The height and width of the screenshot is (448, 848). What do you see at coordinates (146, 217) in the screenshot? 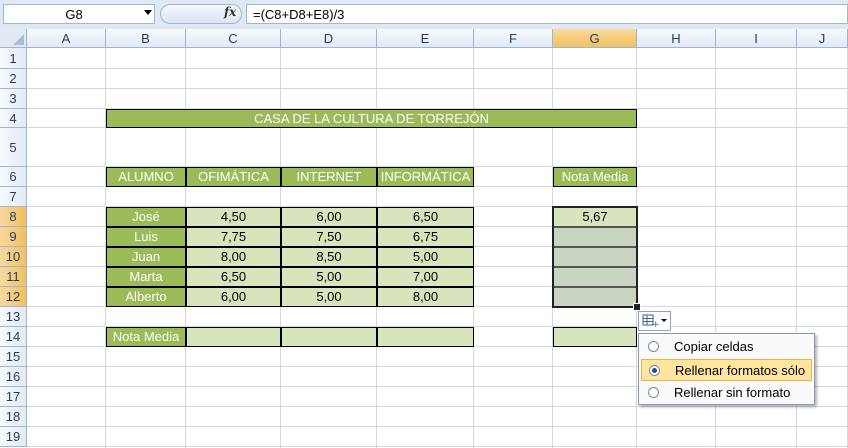
I see `student-name: José` at bounding box center [146, 217].